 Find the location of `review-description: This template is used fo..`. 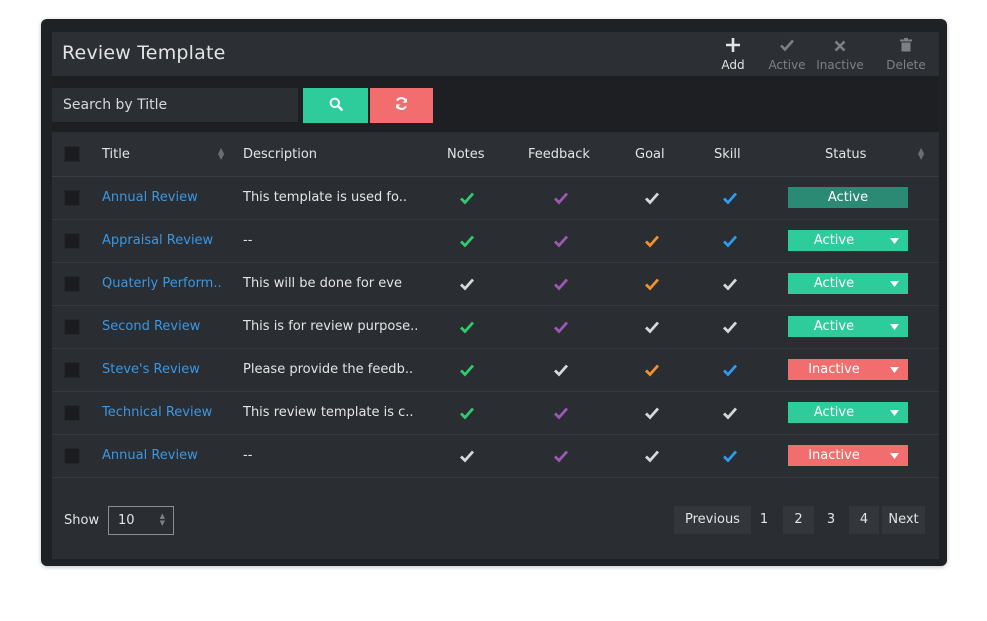

review-description: This template is used fo.. is located at coordinates (325, 197).